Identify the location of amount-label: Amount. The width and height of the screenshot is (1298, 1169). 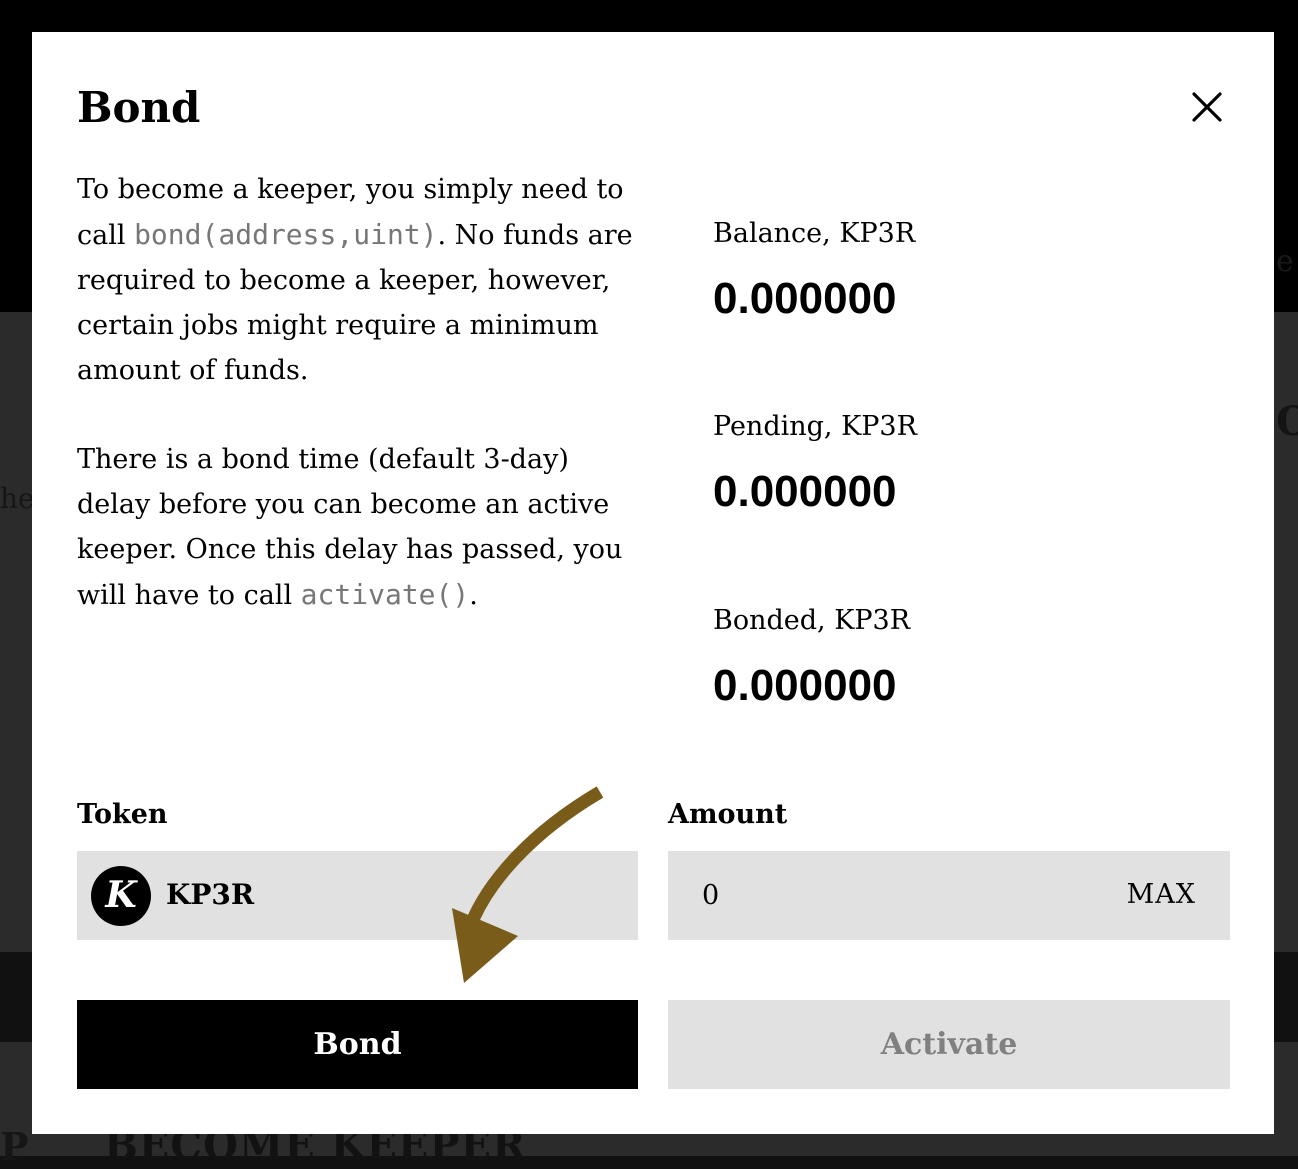
(728, 814).